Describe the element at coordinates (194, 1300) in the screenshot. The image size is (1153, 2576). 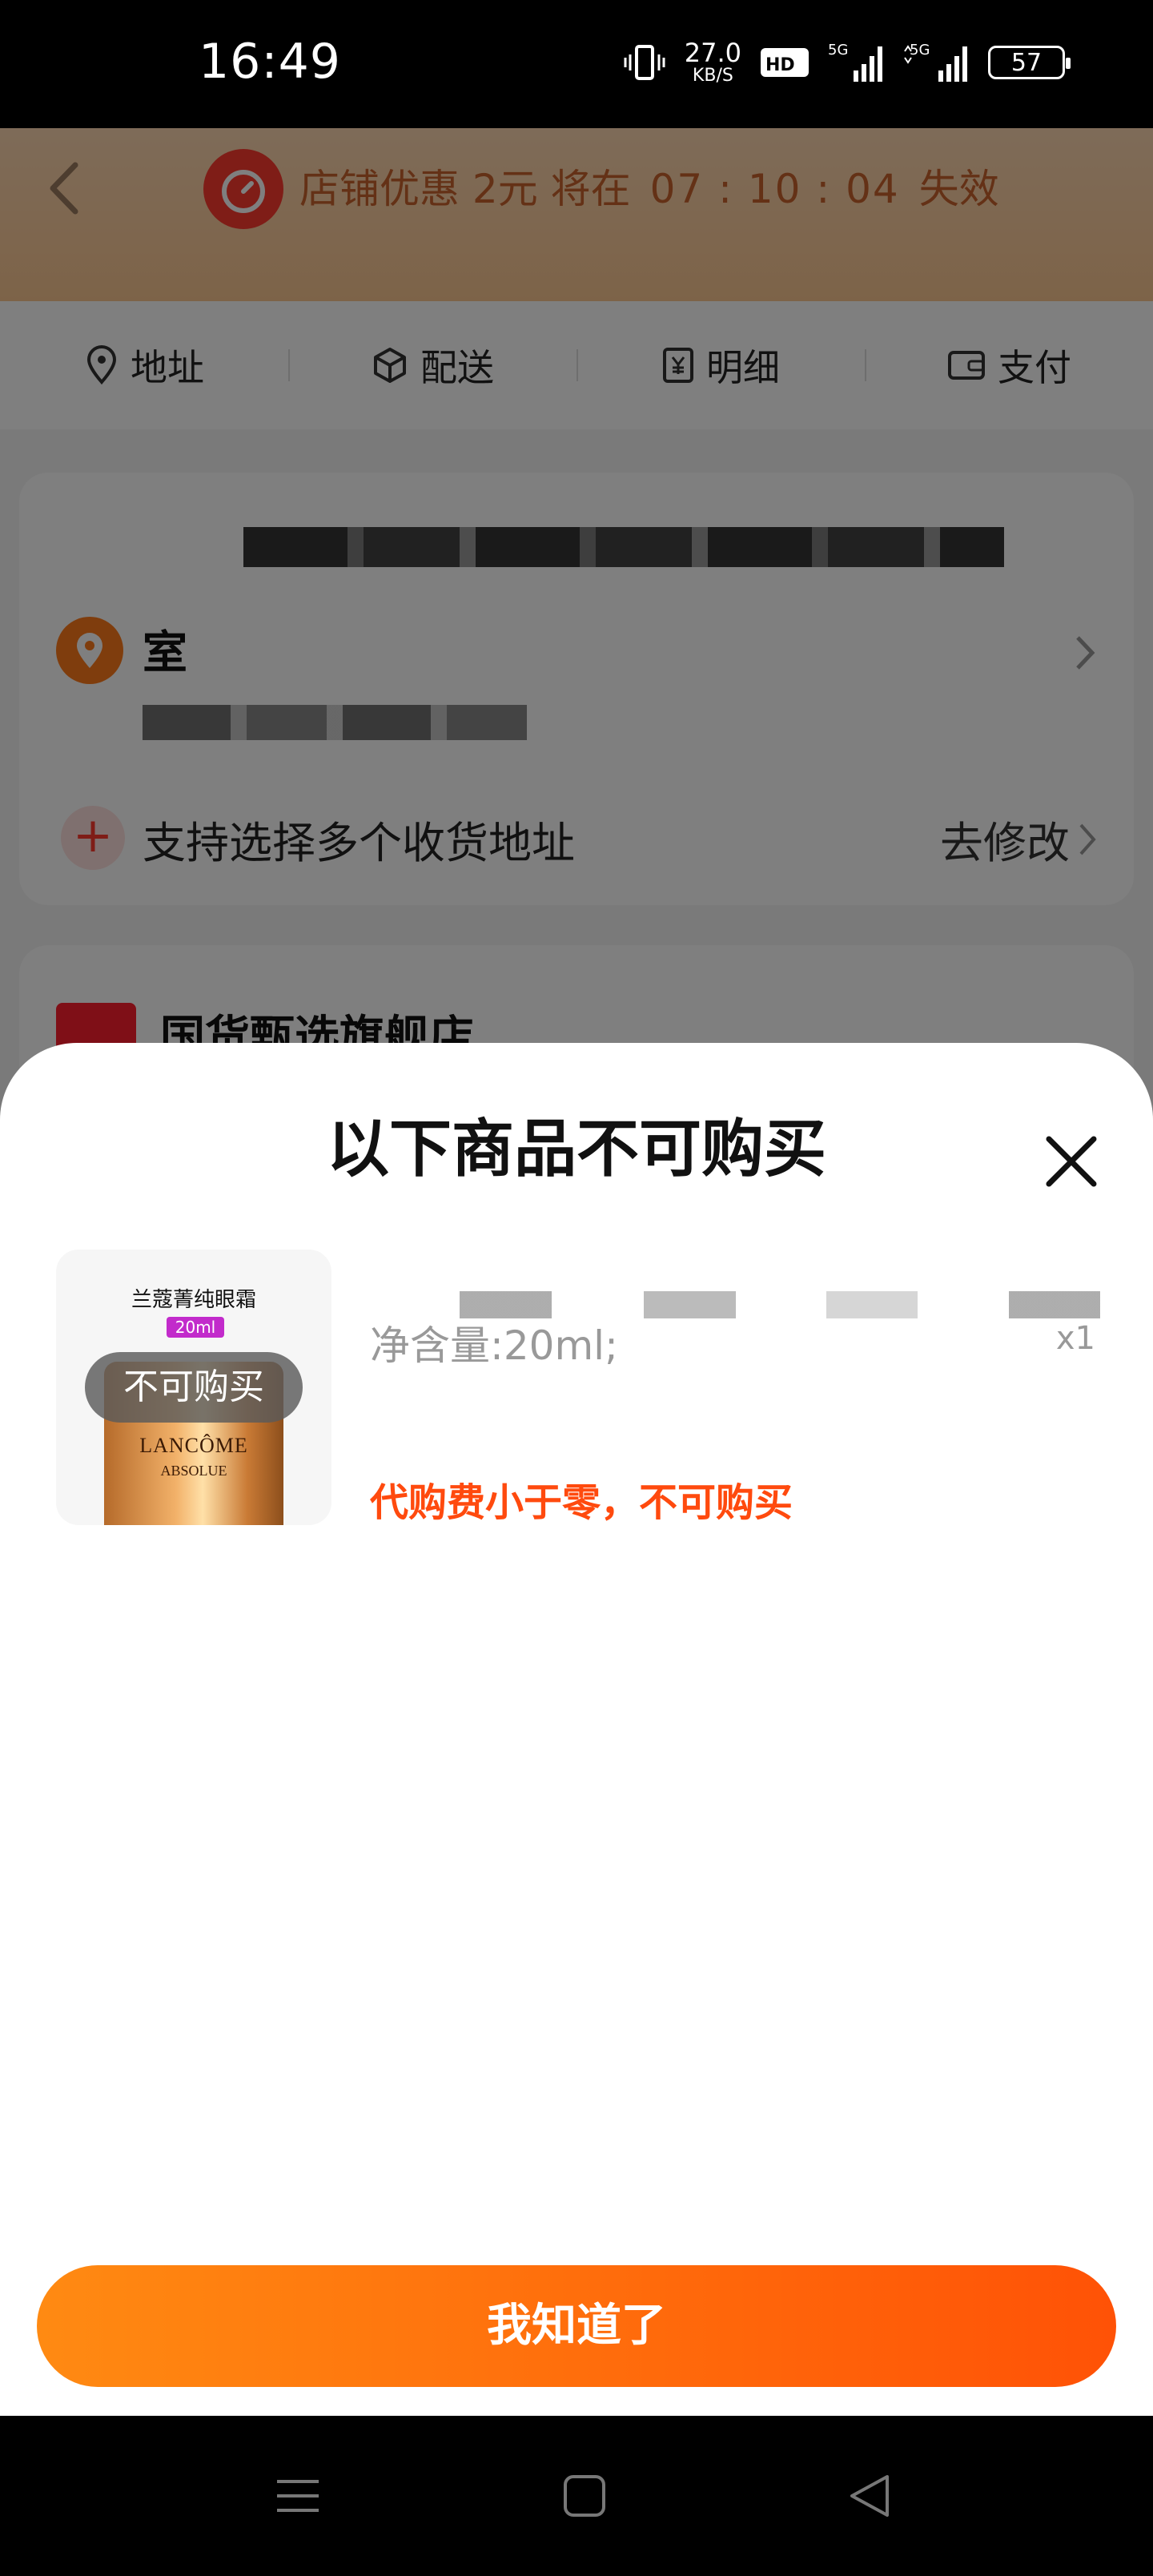
I see `product-image-caption: 兰蔻菁纯眼霜` at that location.